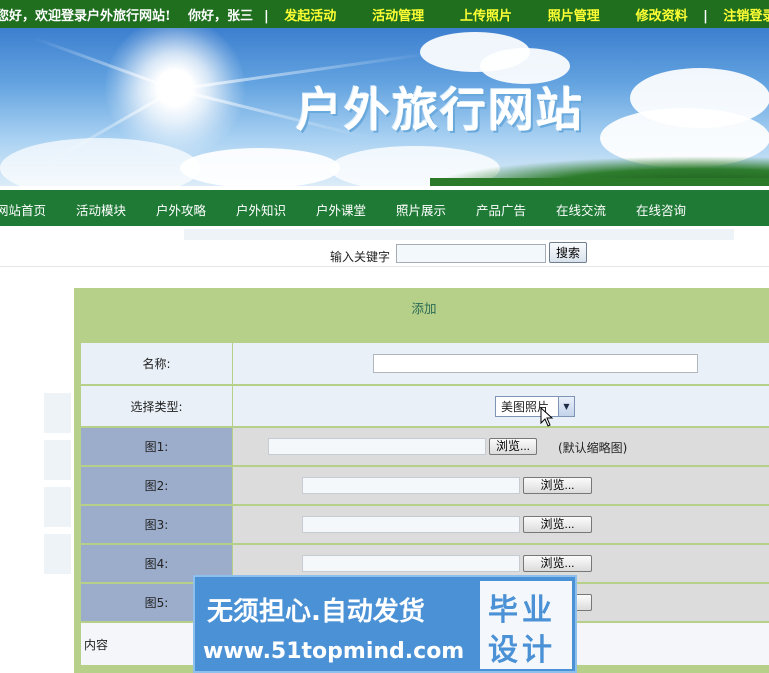 The height and width of the screenshot is (673, 769). Describe the element at coordinates (398, 16) in the screenshot. I see `link-manage-activity: 活动管理` at that location.